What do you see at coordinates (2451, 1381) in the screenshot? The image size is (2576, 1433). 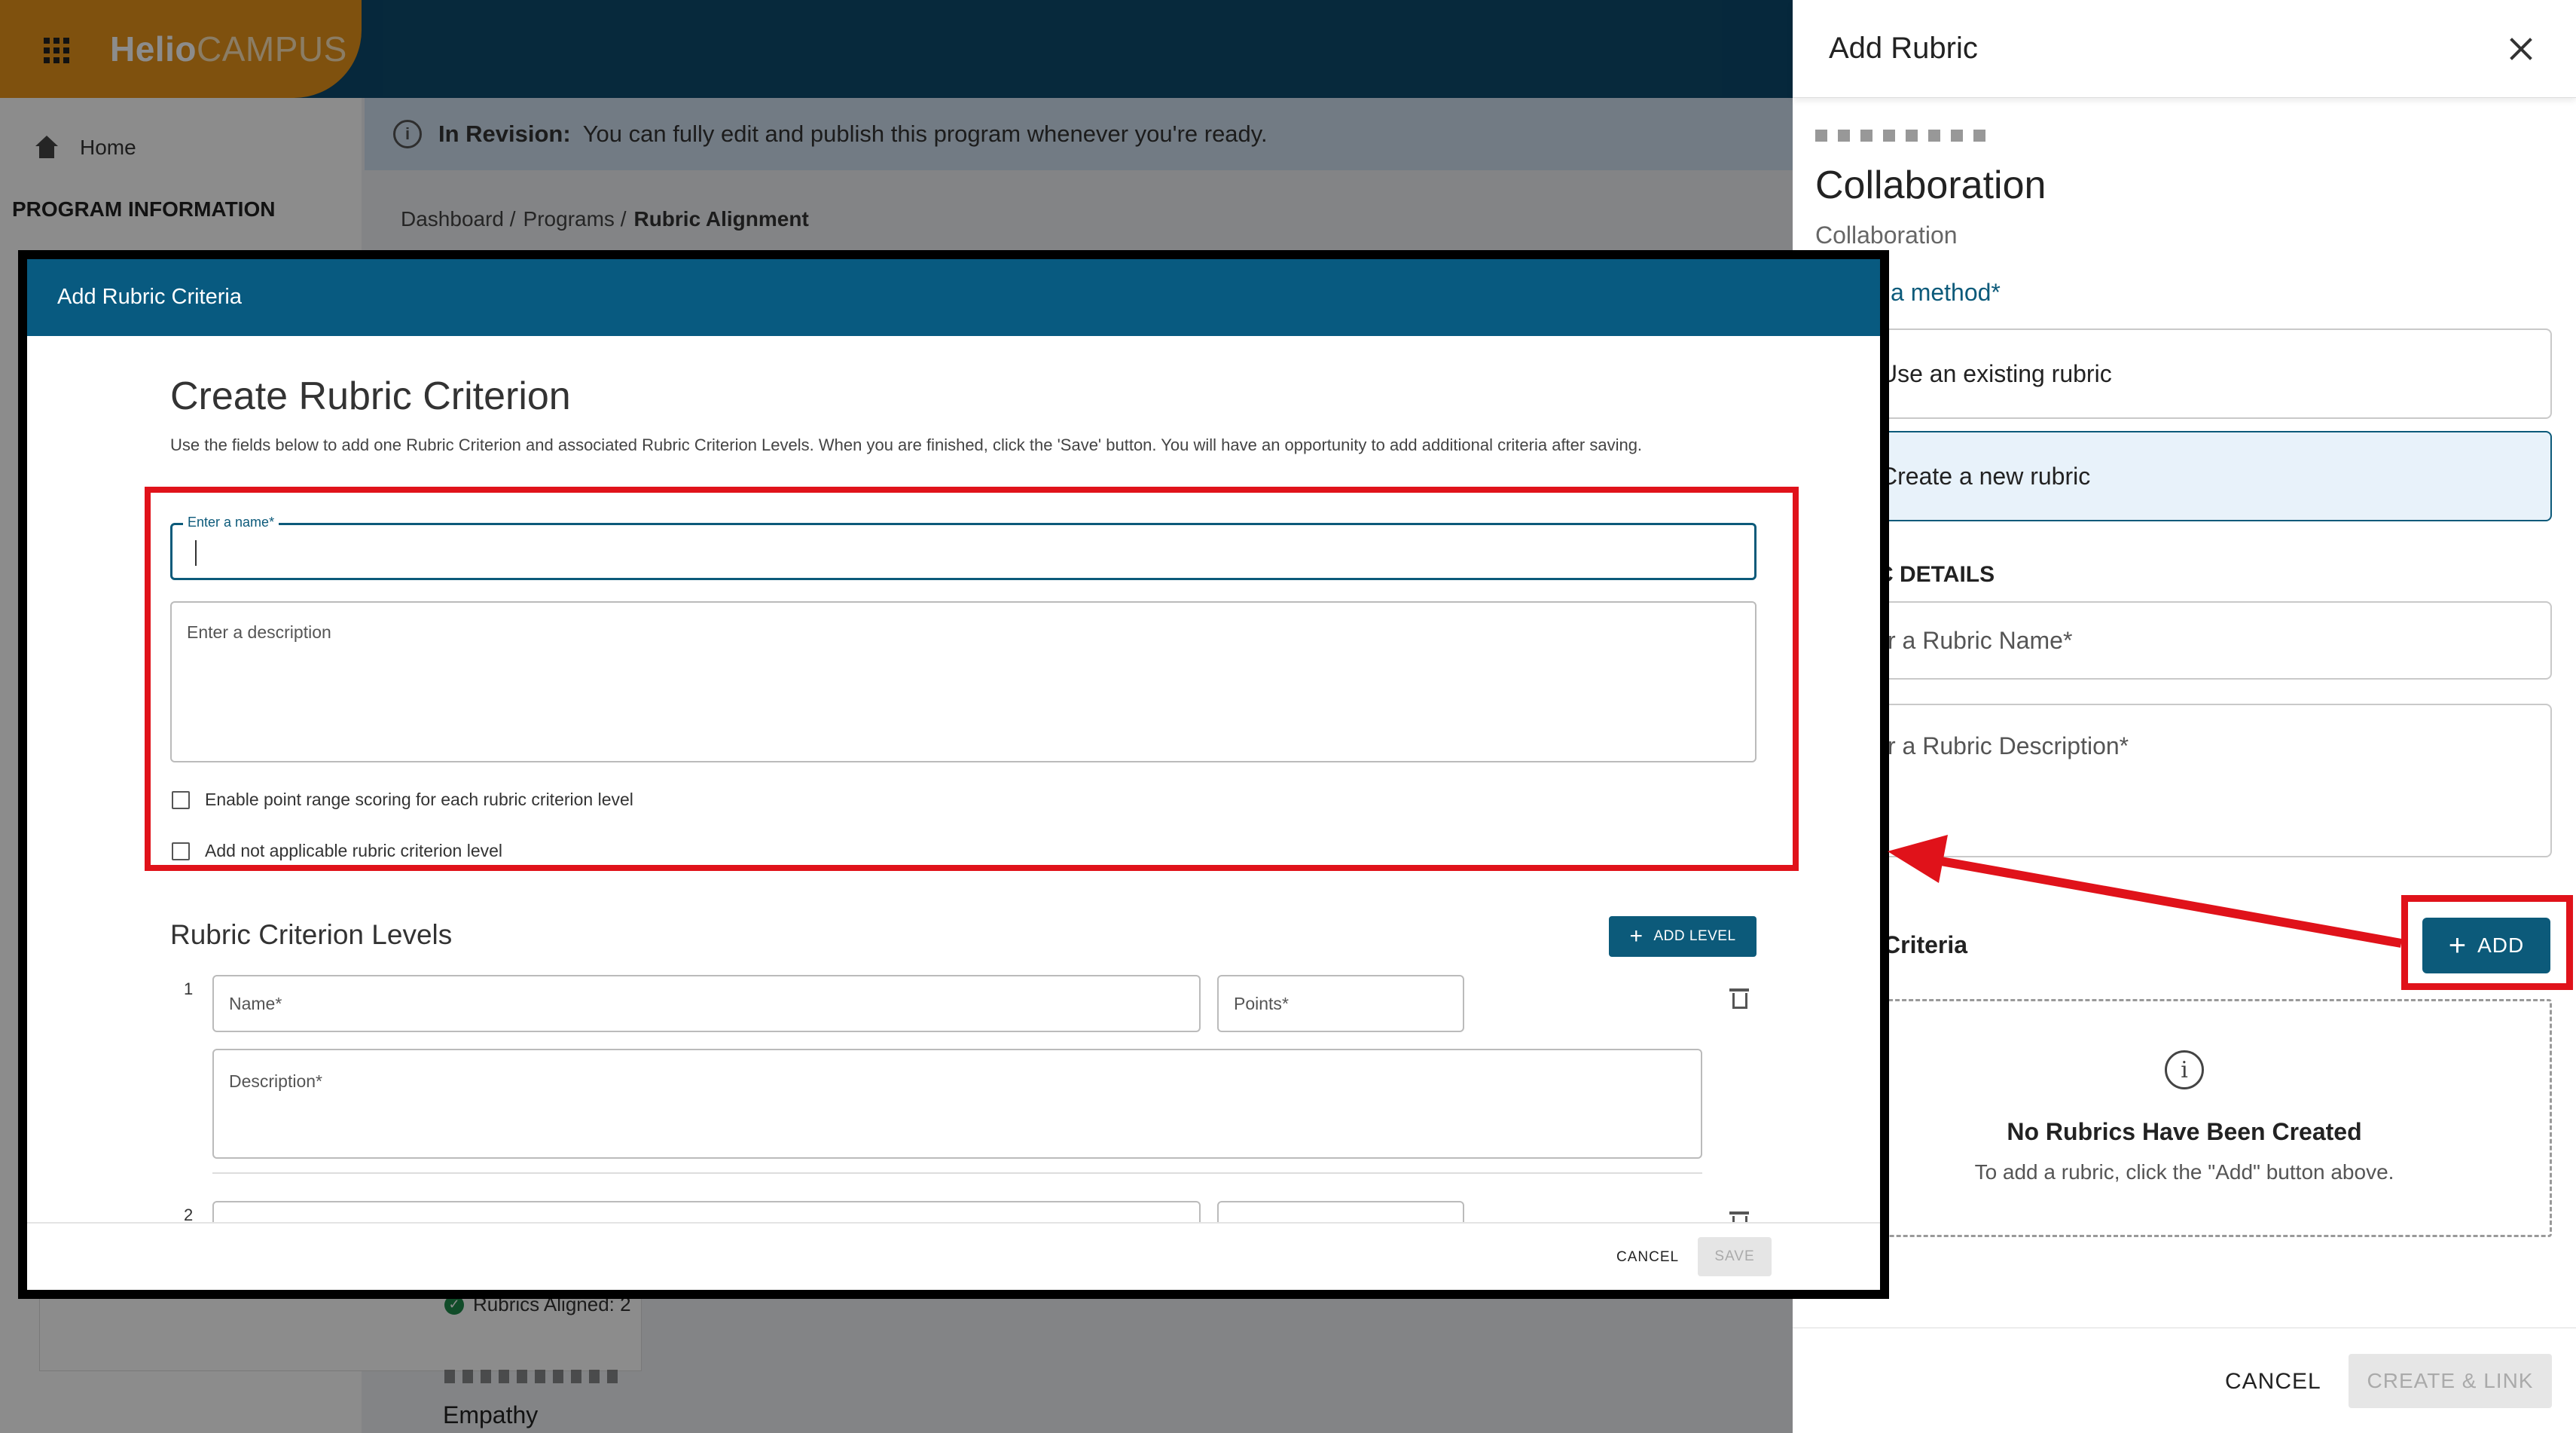 I see `create-and-link-button: CREATE & LINK` at bounding box center [2451, 1381].